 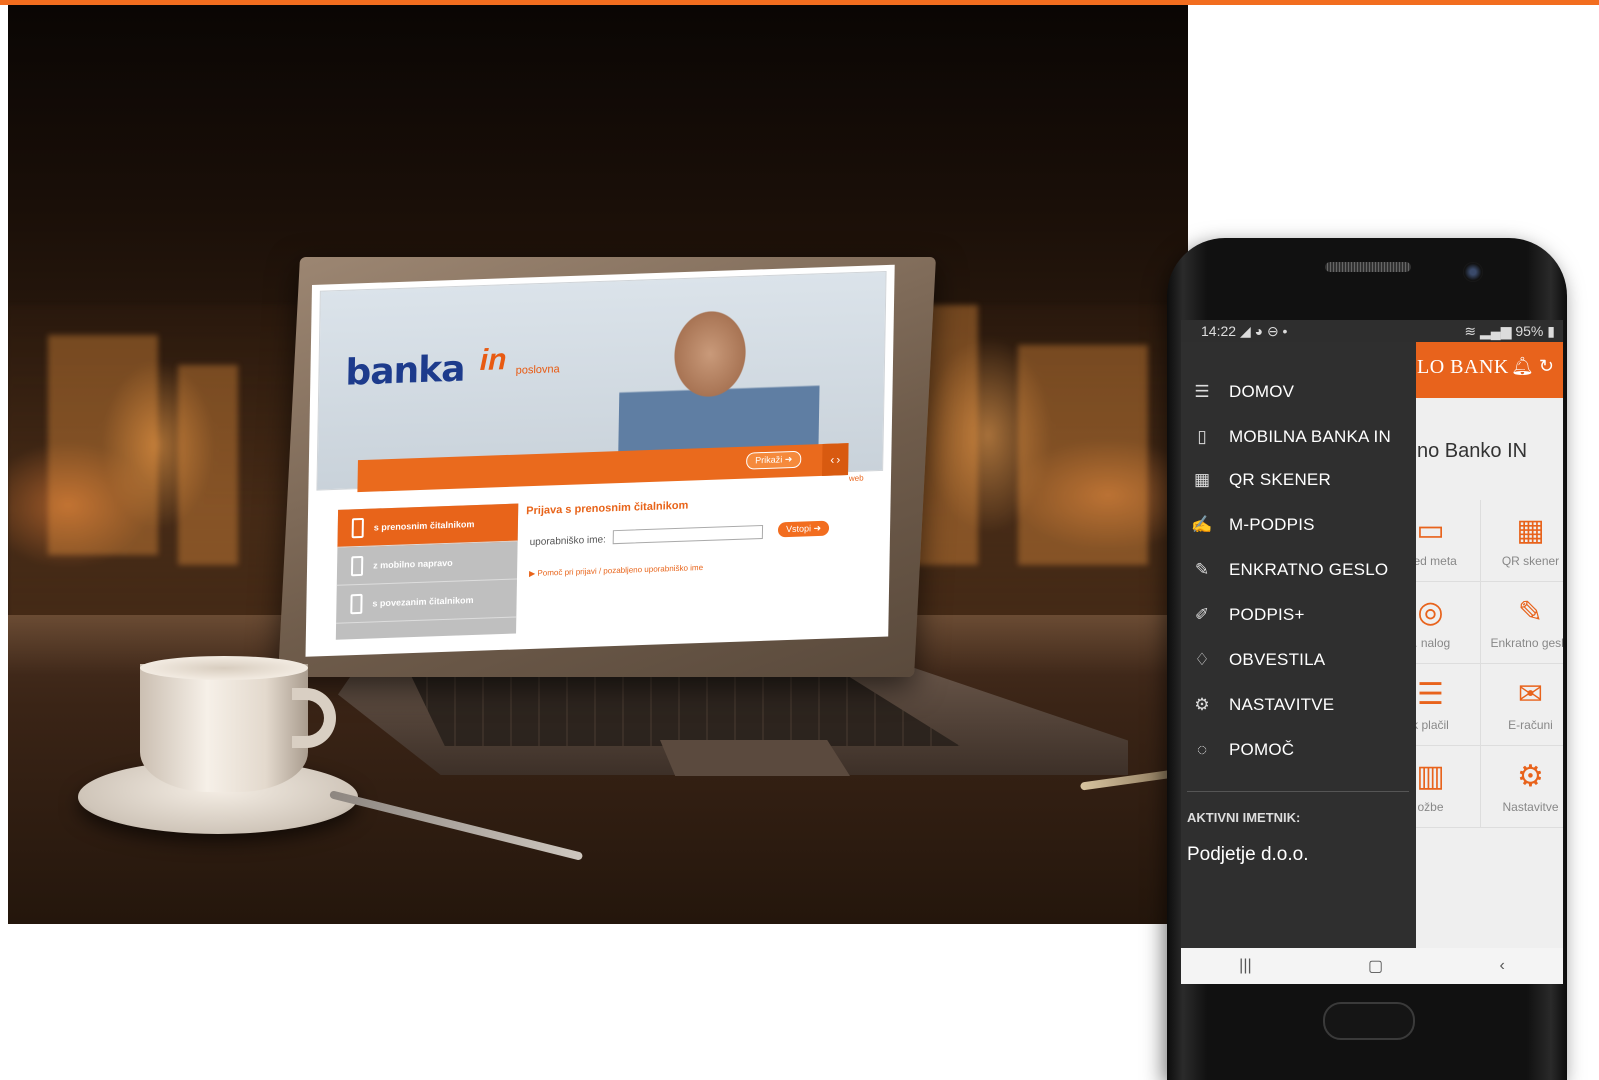 What do you see at coordinates (493, 360) in the screenshot?
I see `bank-logo-mark: in` at bounding box center [493, 360].